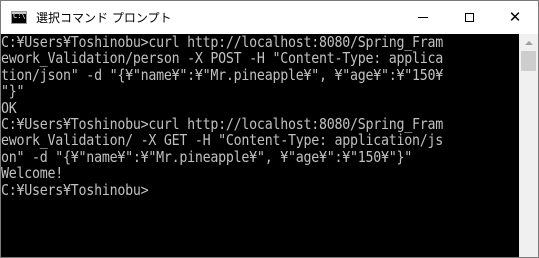  I want to click on arrow-up-icon, so click(528, 42).